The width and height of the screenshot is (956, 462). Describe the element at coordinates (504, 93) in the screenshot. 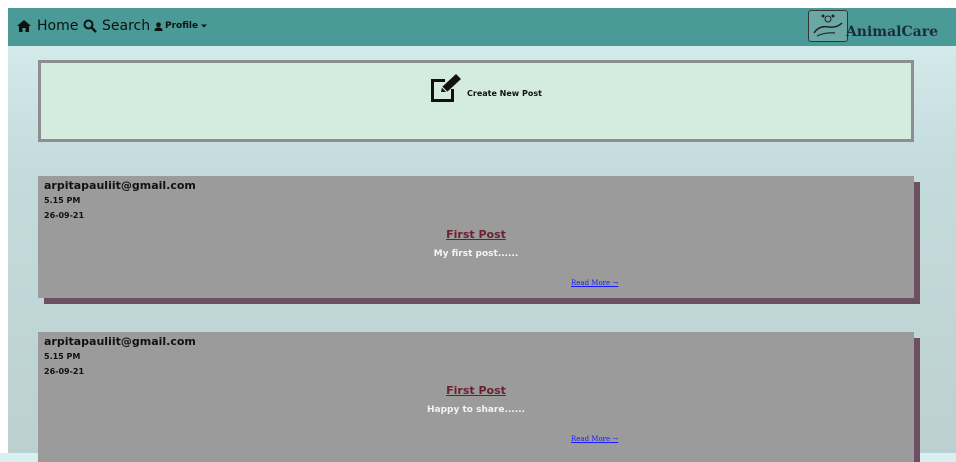

I see `create-new-post-label: Create New Post` at that location.